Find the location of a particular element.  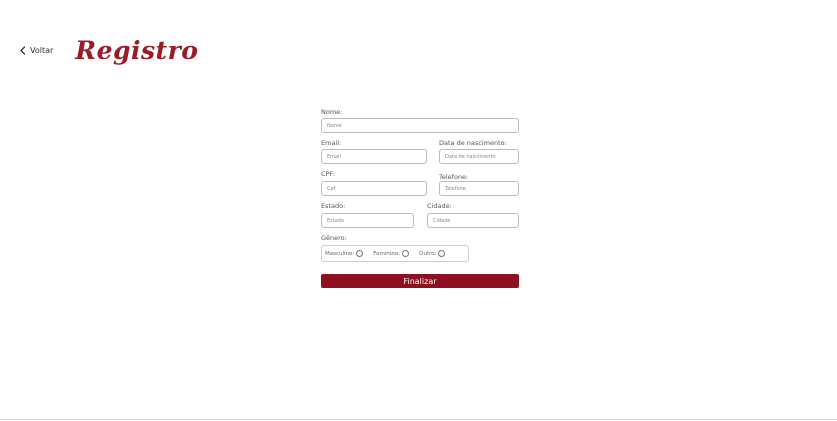

estado-input: Estado is located at coordinates (367, 220).